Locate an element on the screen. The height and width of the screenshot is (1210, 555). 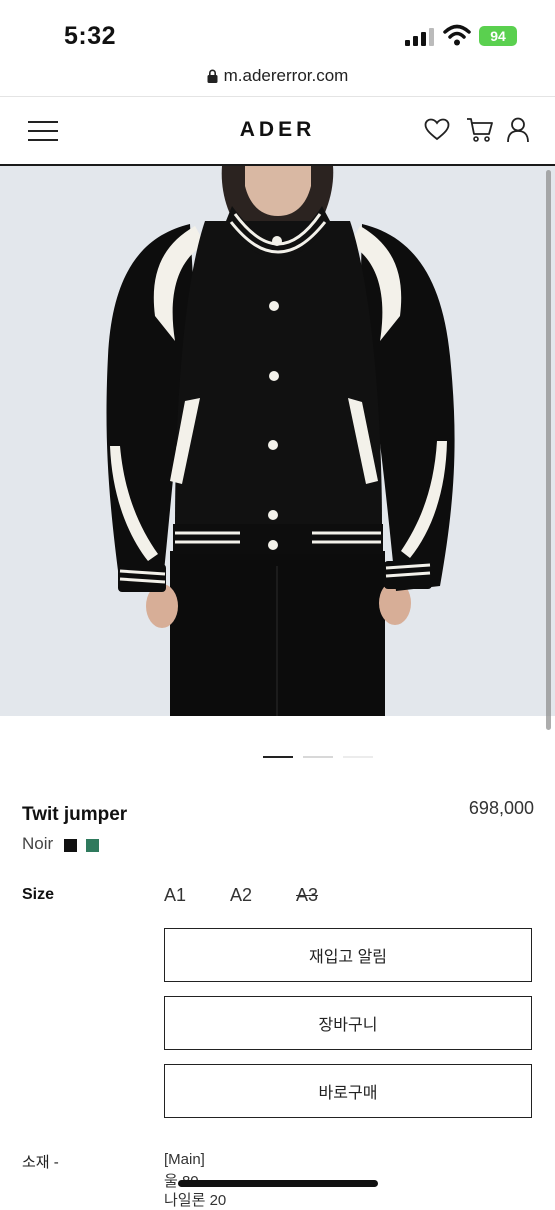
heart-icon is located at coordinates (437, 130).